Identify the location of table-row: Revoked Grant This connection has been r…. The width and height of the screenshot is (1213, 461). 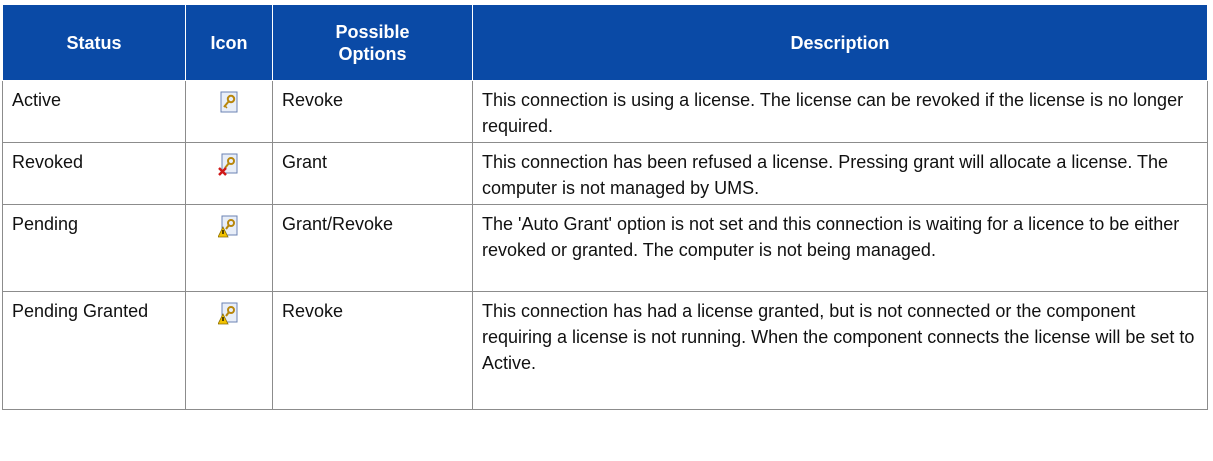
(605, 173).